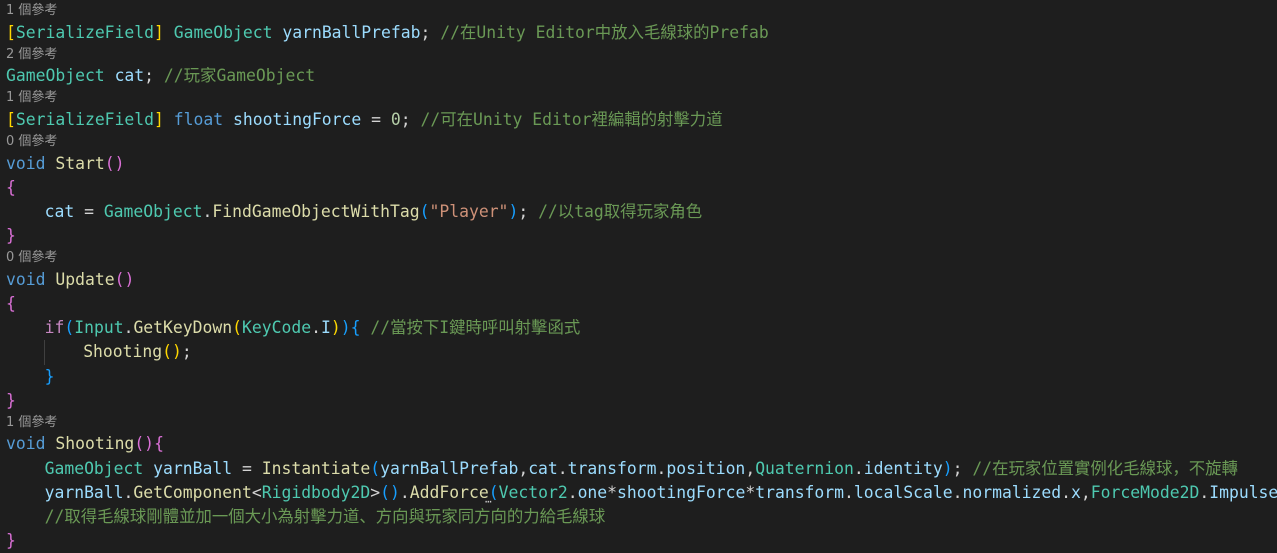 The height and width of the screenshot is (553, 1277). I want to click on code-line: Shooting();, so click(638, 352).